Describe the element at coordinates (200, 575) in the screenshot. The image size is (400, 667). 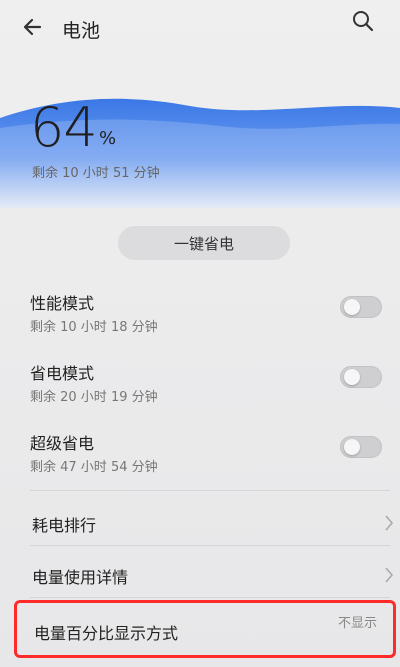
I see `nav-item-usage-details: 电量使用详情` at that location.